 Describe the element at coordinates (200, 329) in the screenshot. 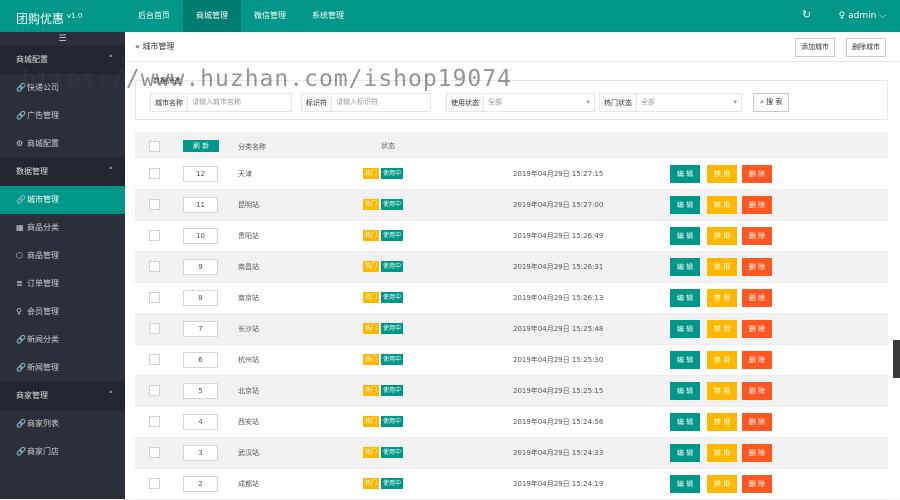

I see `sort-order-input: 7` at that location.